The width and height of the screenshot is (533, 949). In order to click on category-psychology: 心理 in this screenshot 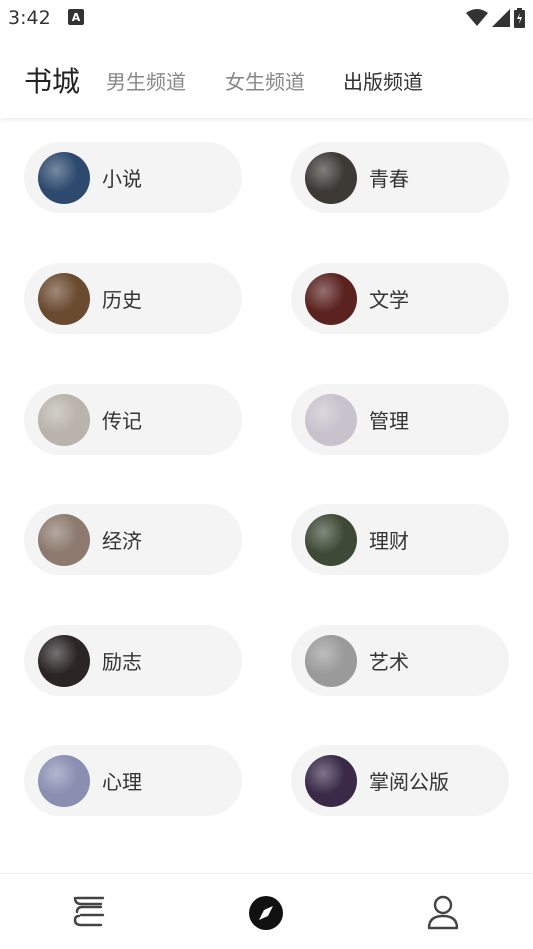, I will do `click(133, 780)`.